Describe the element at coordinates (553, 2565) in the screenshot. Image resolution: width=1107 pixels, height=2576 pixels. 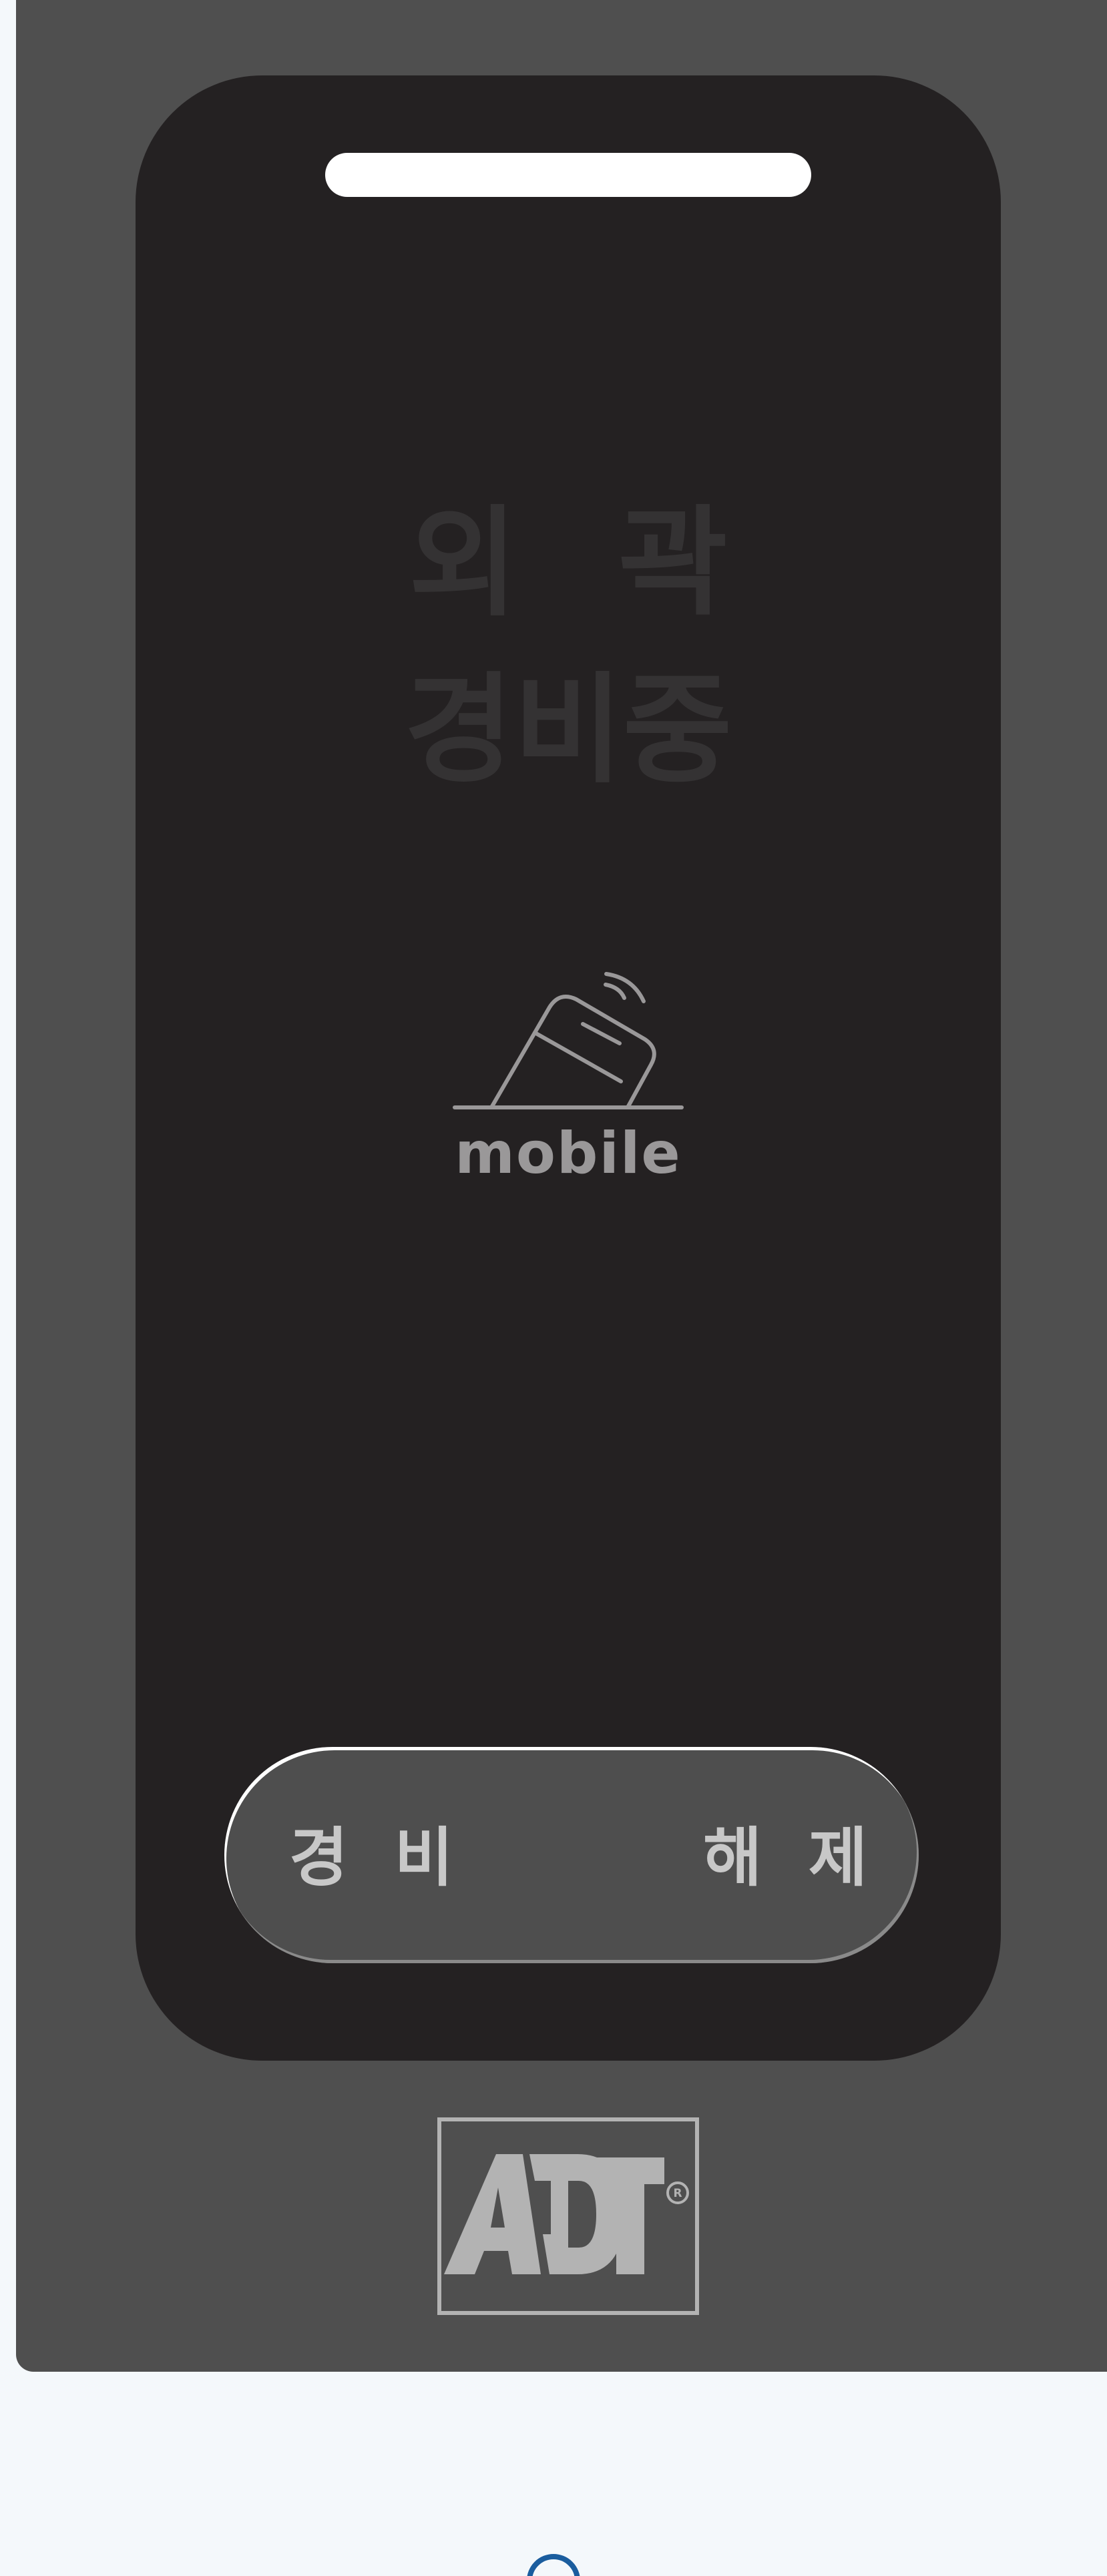
I see `scroll-indicator-icon` at that location.